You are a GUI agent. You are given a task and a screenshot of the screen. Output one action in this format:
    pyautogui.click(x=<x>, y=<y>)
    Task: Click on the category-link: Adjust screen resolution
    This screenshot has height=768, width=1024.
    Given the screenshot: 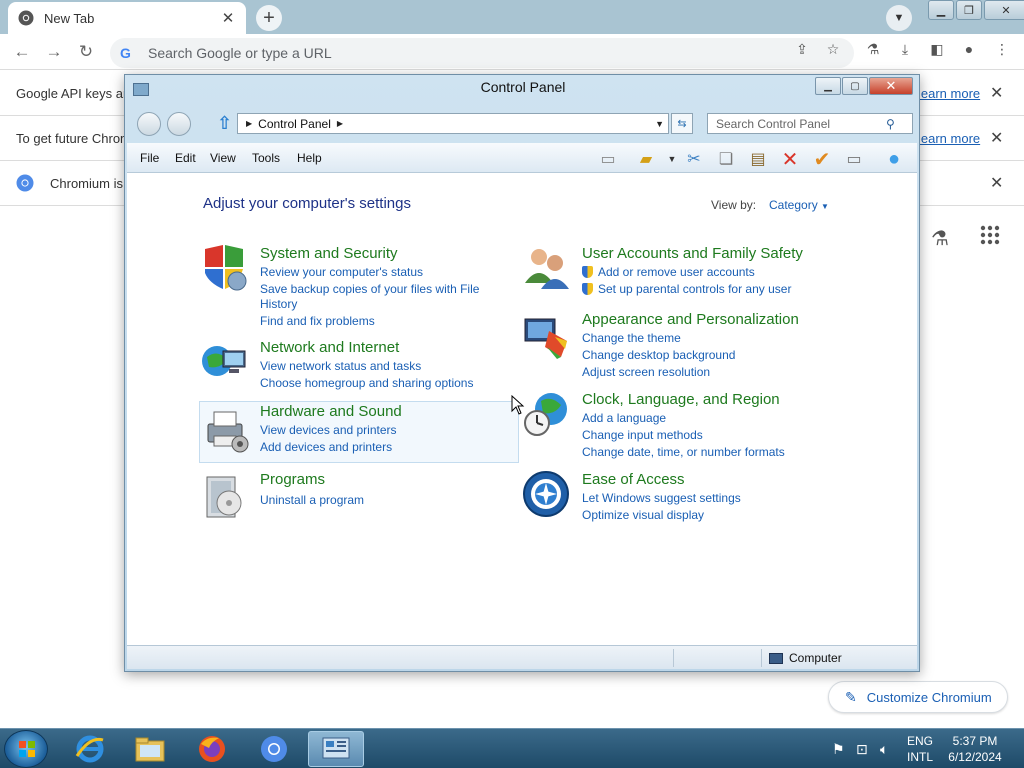 What is the action you would take?
    pyautogui.click(x=646, y=372)
    